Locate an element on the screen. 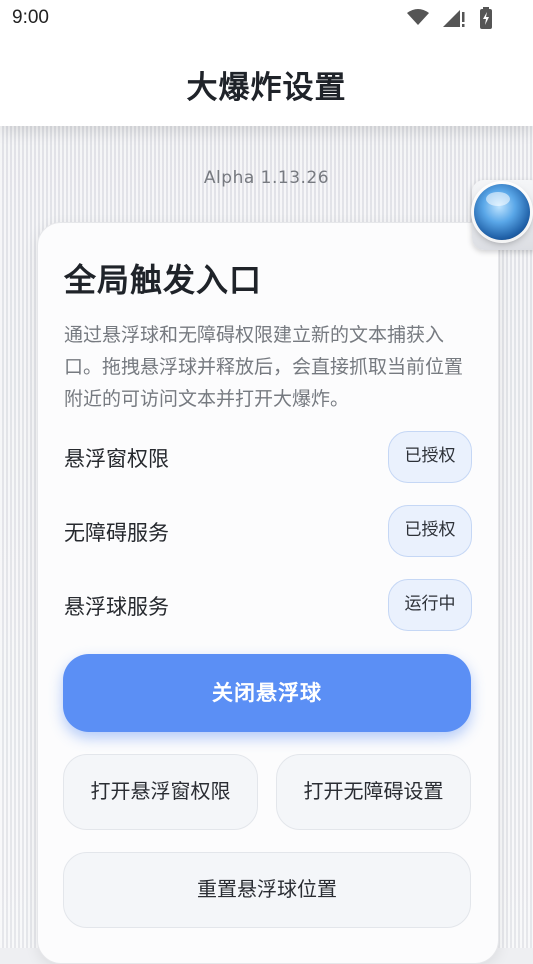 The height and width of the screenshot is (964, 533). permission-label: 悬浮球服务 is located at coordinates (116, 607).